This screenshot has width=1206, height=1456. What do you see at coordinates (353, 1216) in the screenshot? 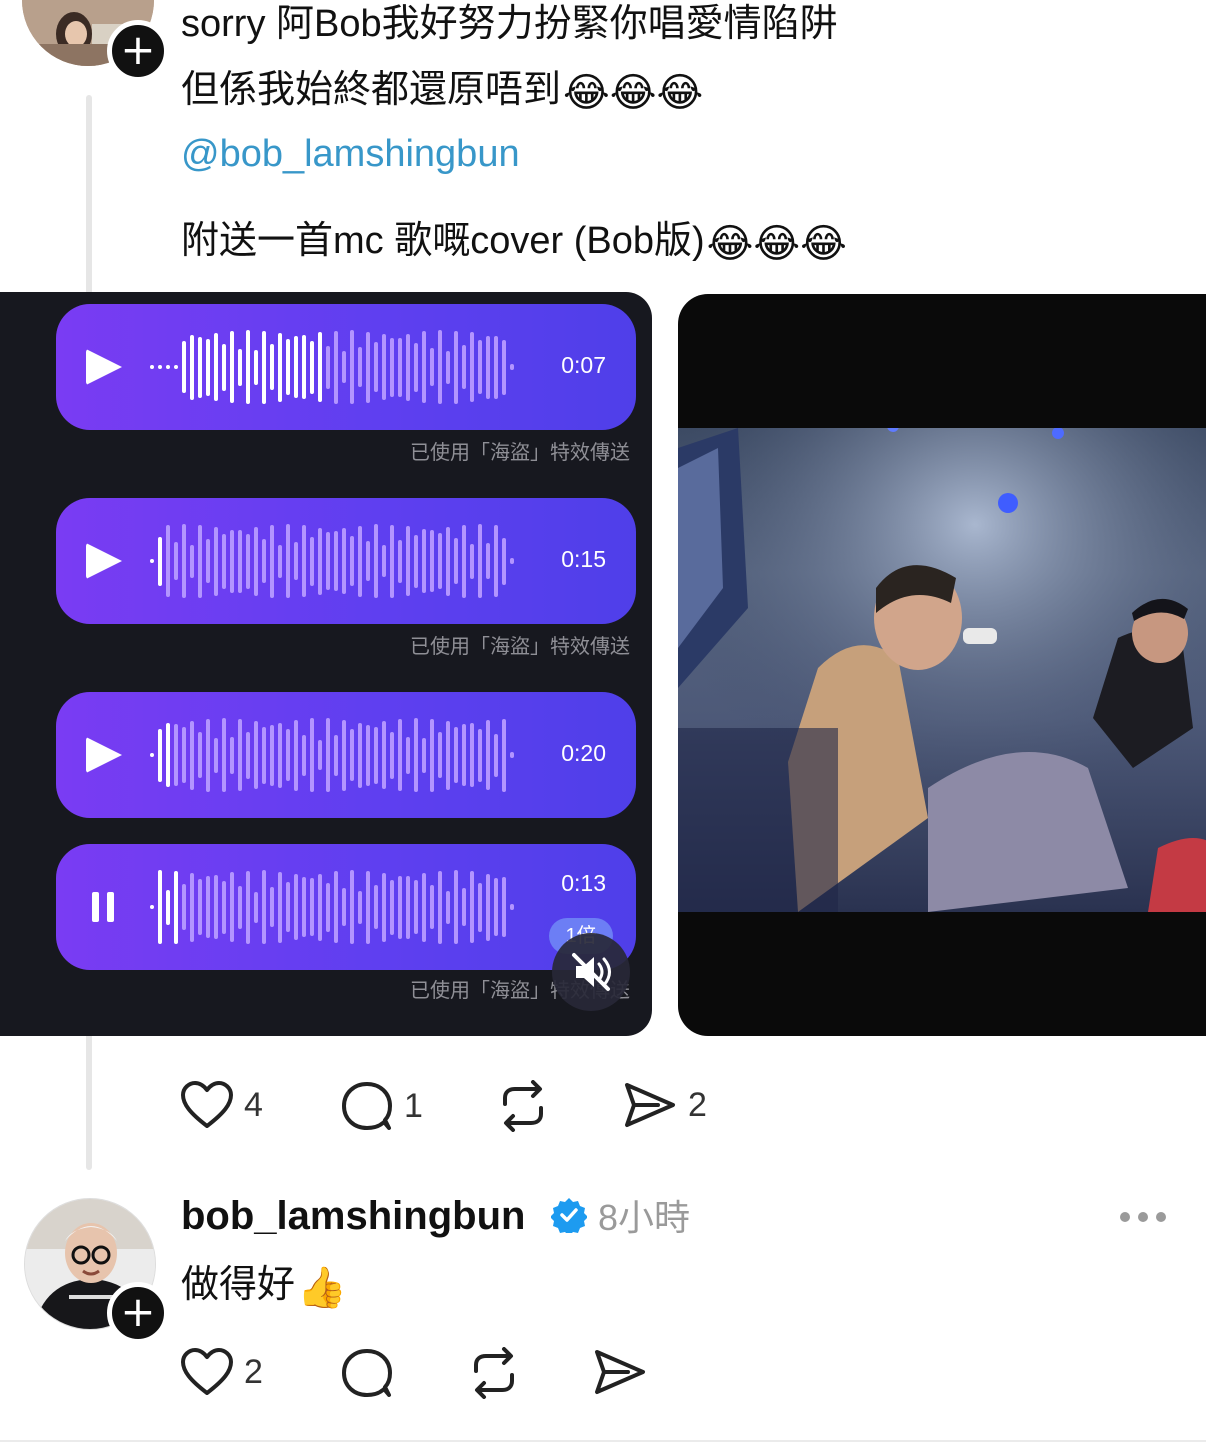
I see `username-link: bob_lamshingbun` at bounding box center [353, 1216].